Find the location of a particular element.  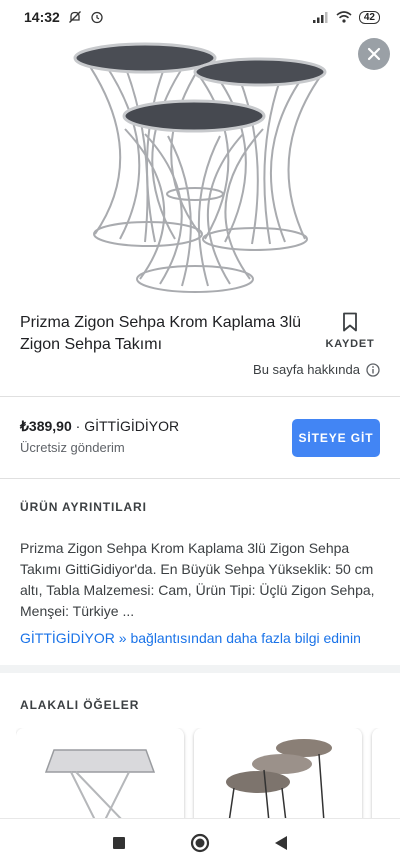

close-button is located at coordinates (374, 54).